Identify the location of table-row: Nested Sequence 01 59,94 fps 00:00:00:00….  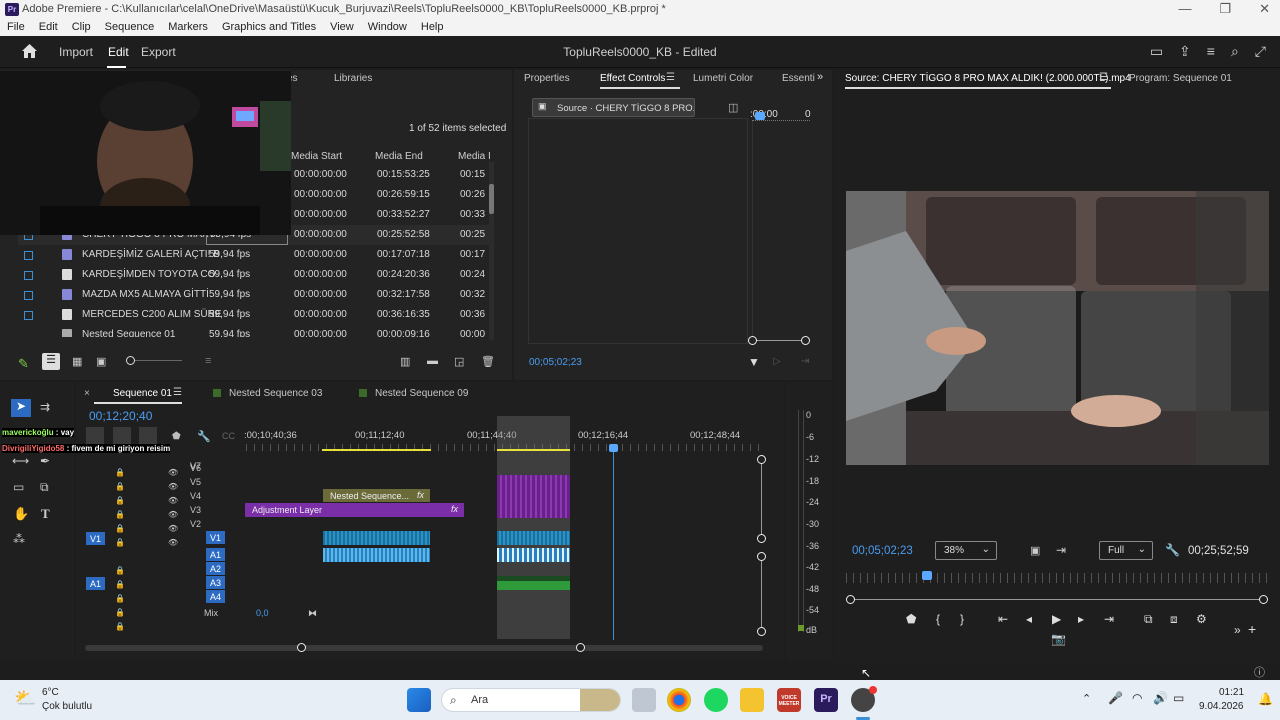
(255, 331).